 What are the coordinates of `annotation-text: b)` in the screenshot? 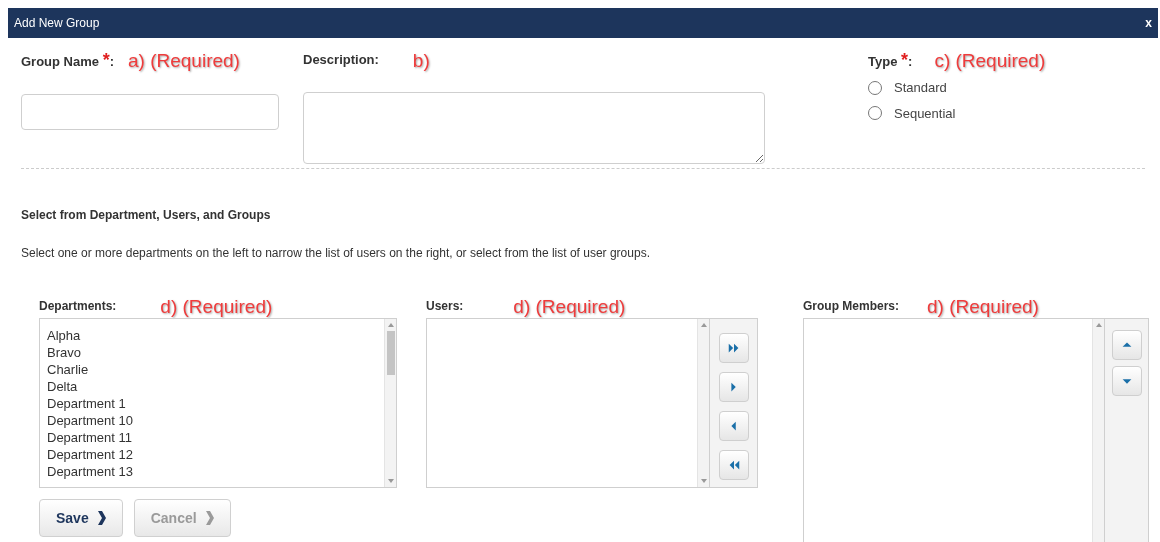 It's located at (421, 60).